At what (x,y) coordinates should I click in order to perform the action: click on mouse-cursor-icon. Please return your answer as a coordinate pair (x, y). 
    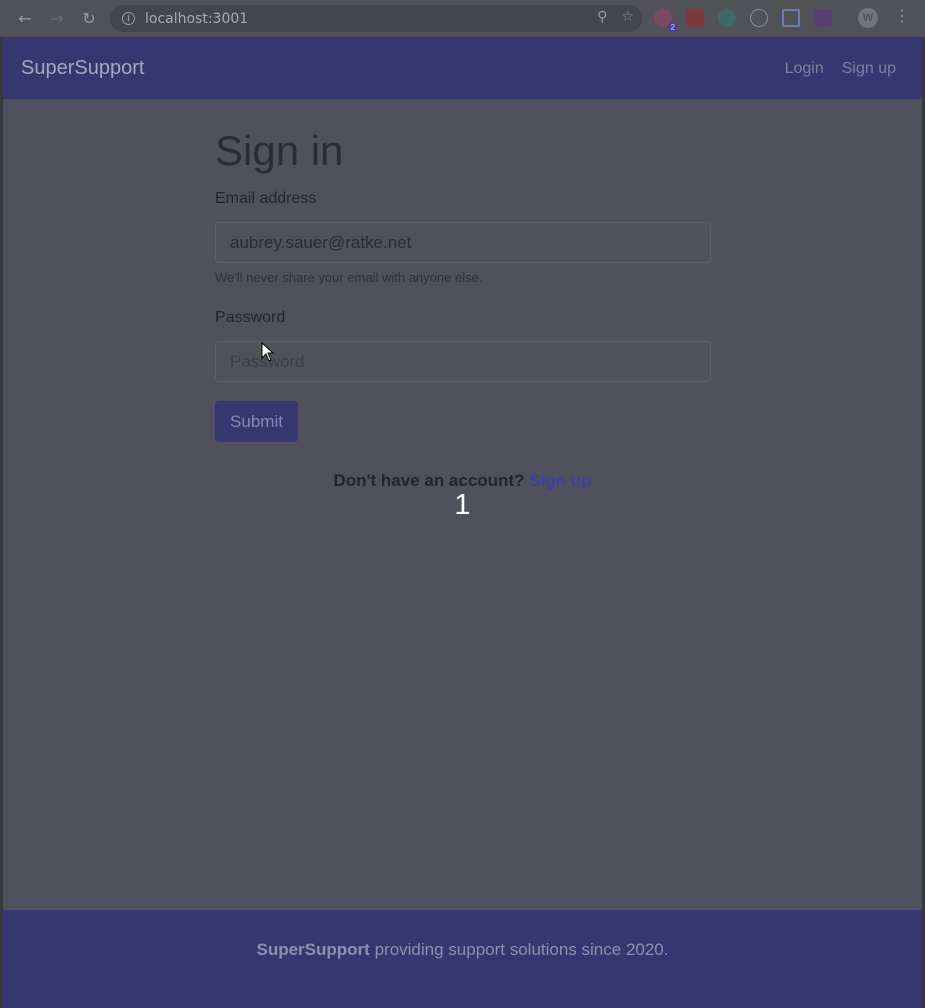
    Looking at the image, I should click on (268, 352).